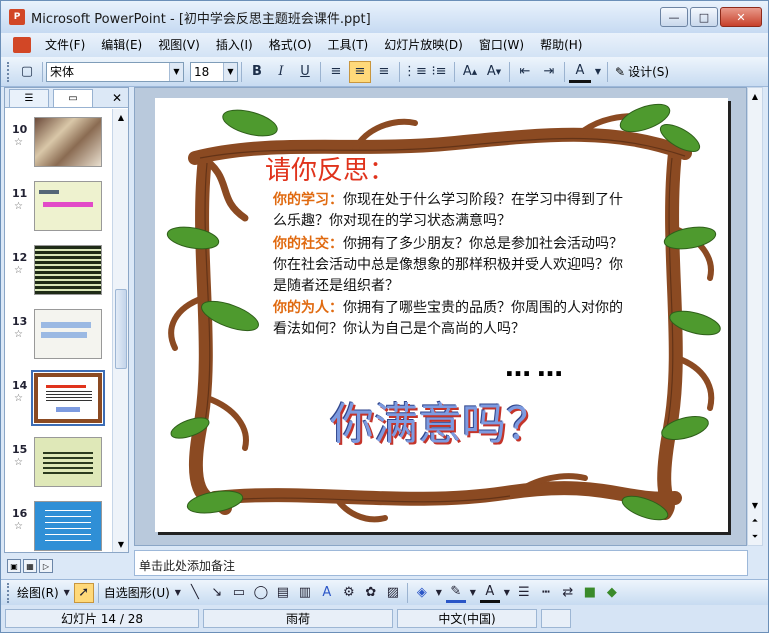  I want to click on decrease-indent-icon: ⇤, so click(525, 72).